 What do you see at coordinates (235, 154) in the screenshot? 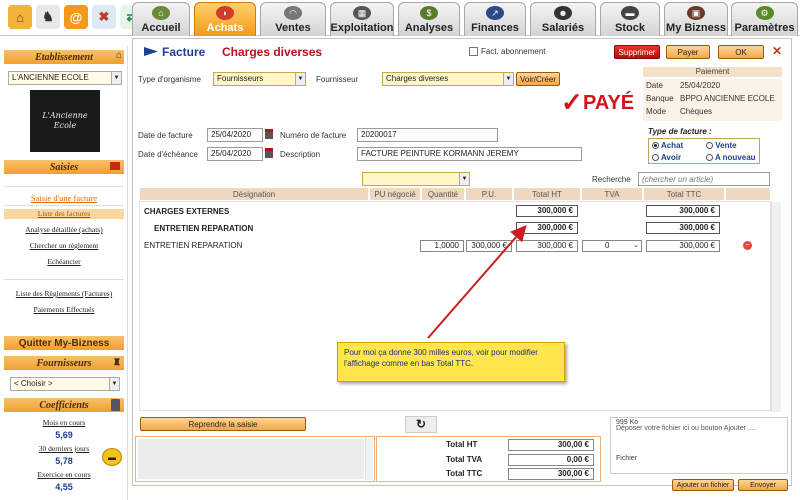
I see `date-echeance-input: 25/04/2020` at bounding box center [235, 154].